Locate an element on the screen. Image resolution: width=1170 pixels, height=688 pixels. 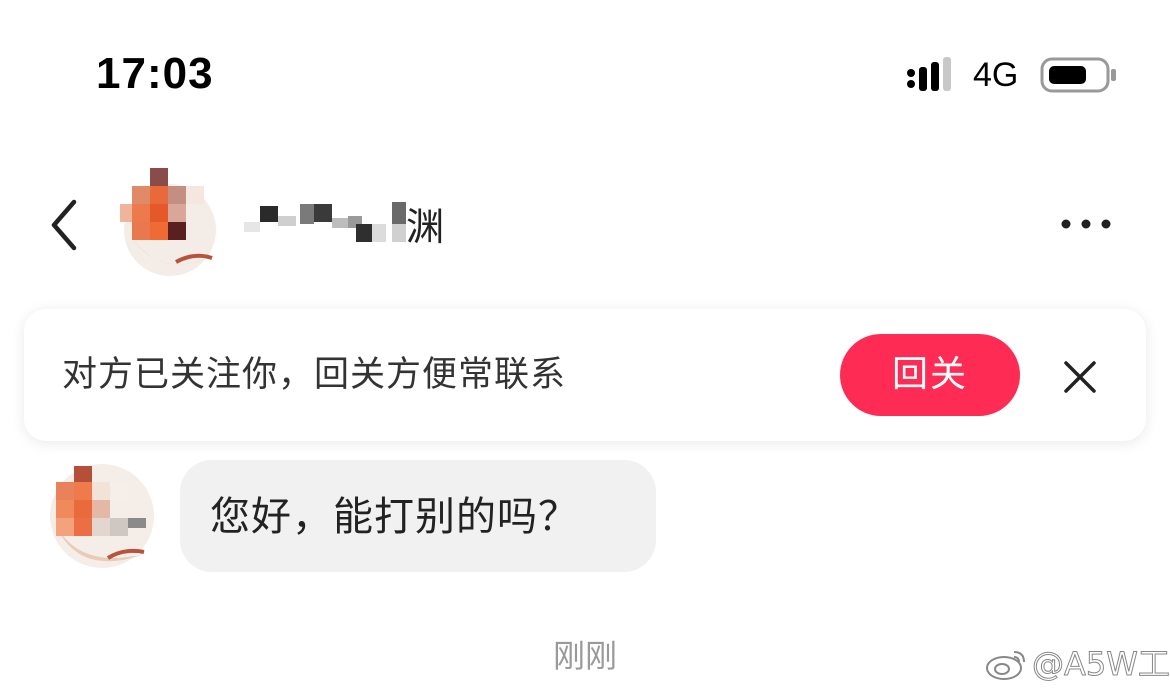
watermark: @A5W工 is located at coordinates (1077, 664).